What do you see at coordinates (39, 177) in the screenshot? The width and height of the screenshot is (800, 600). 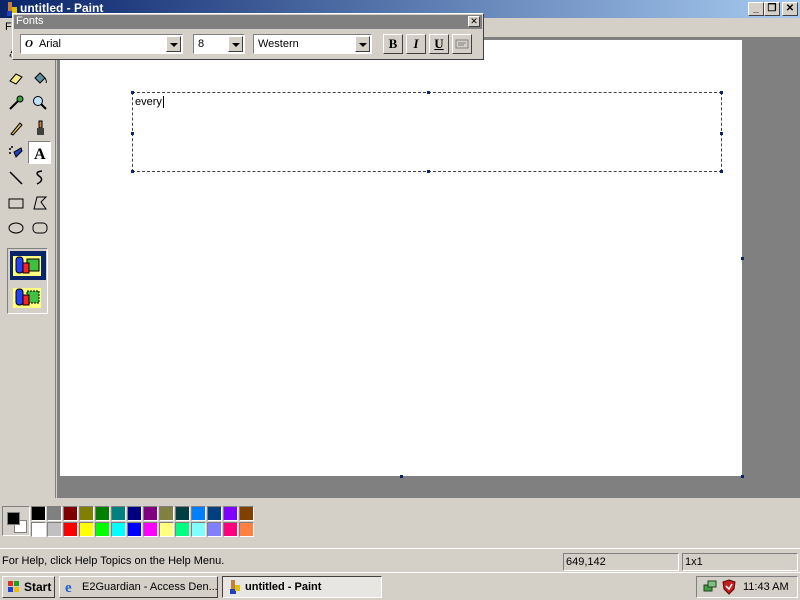 I see `tool-curve` at bounding box center [39, 177].